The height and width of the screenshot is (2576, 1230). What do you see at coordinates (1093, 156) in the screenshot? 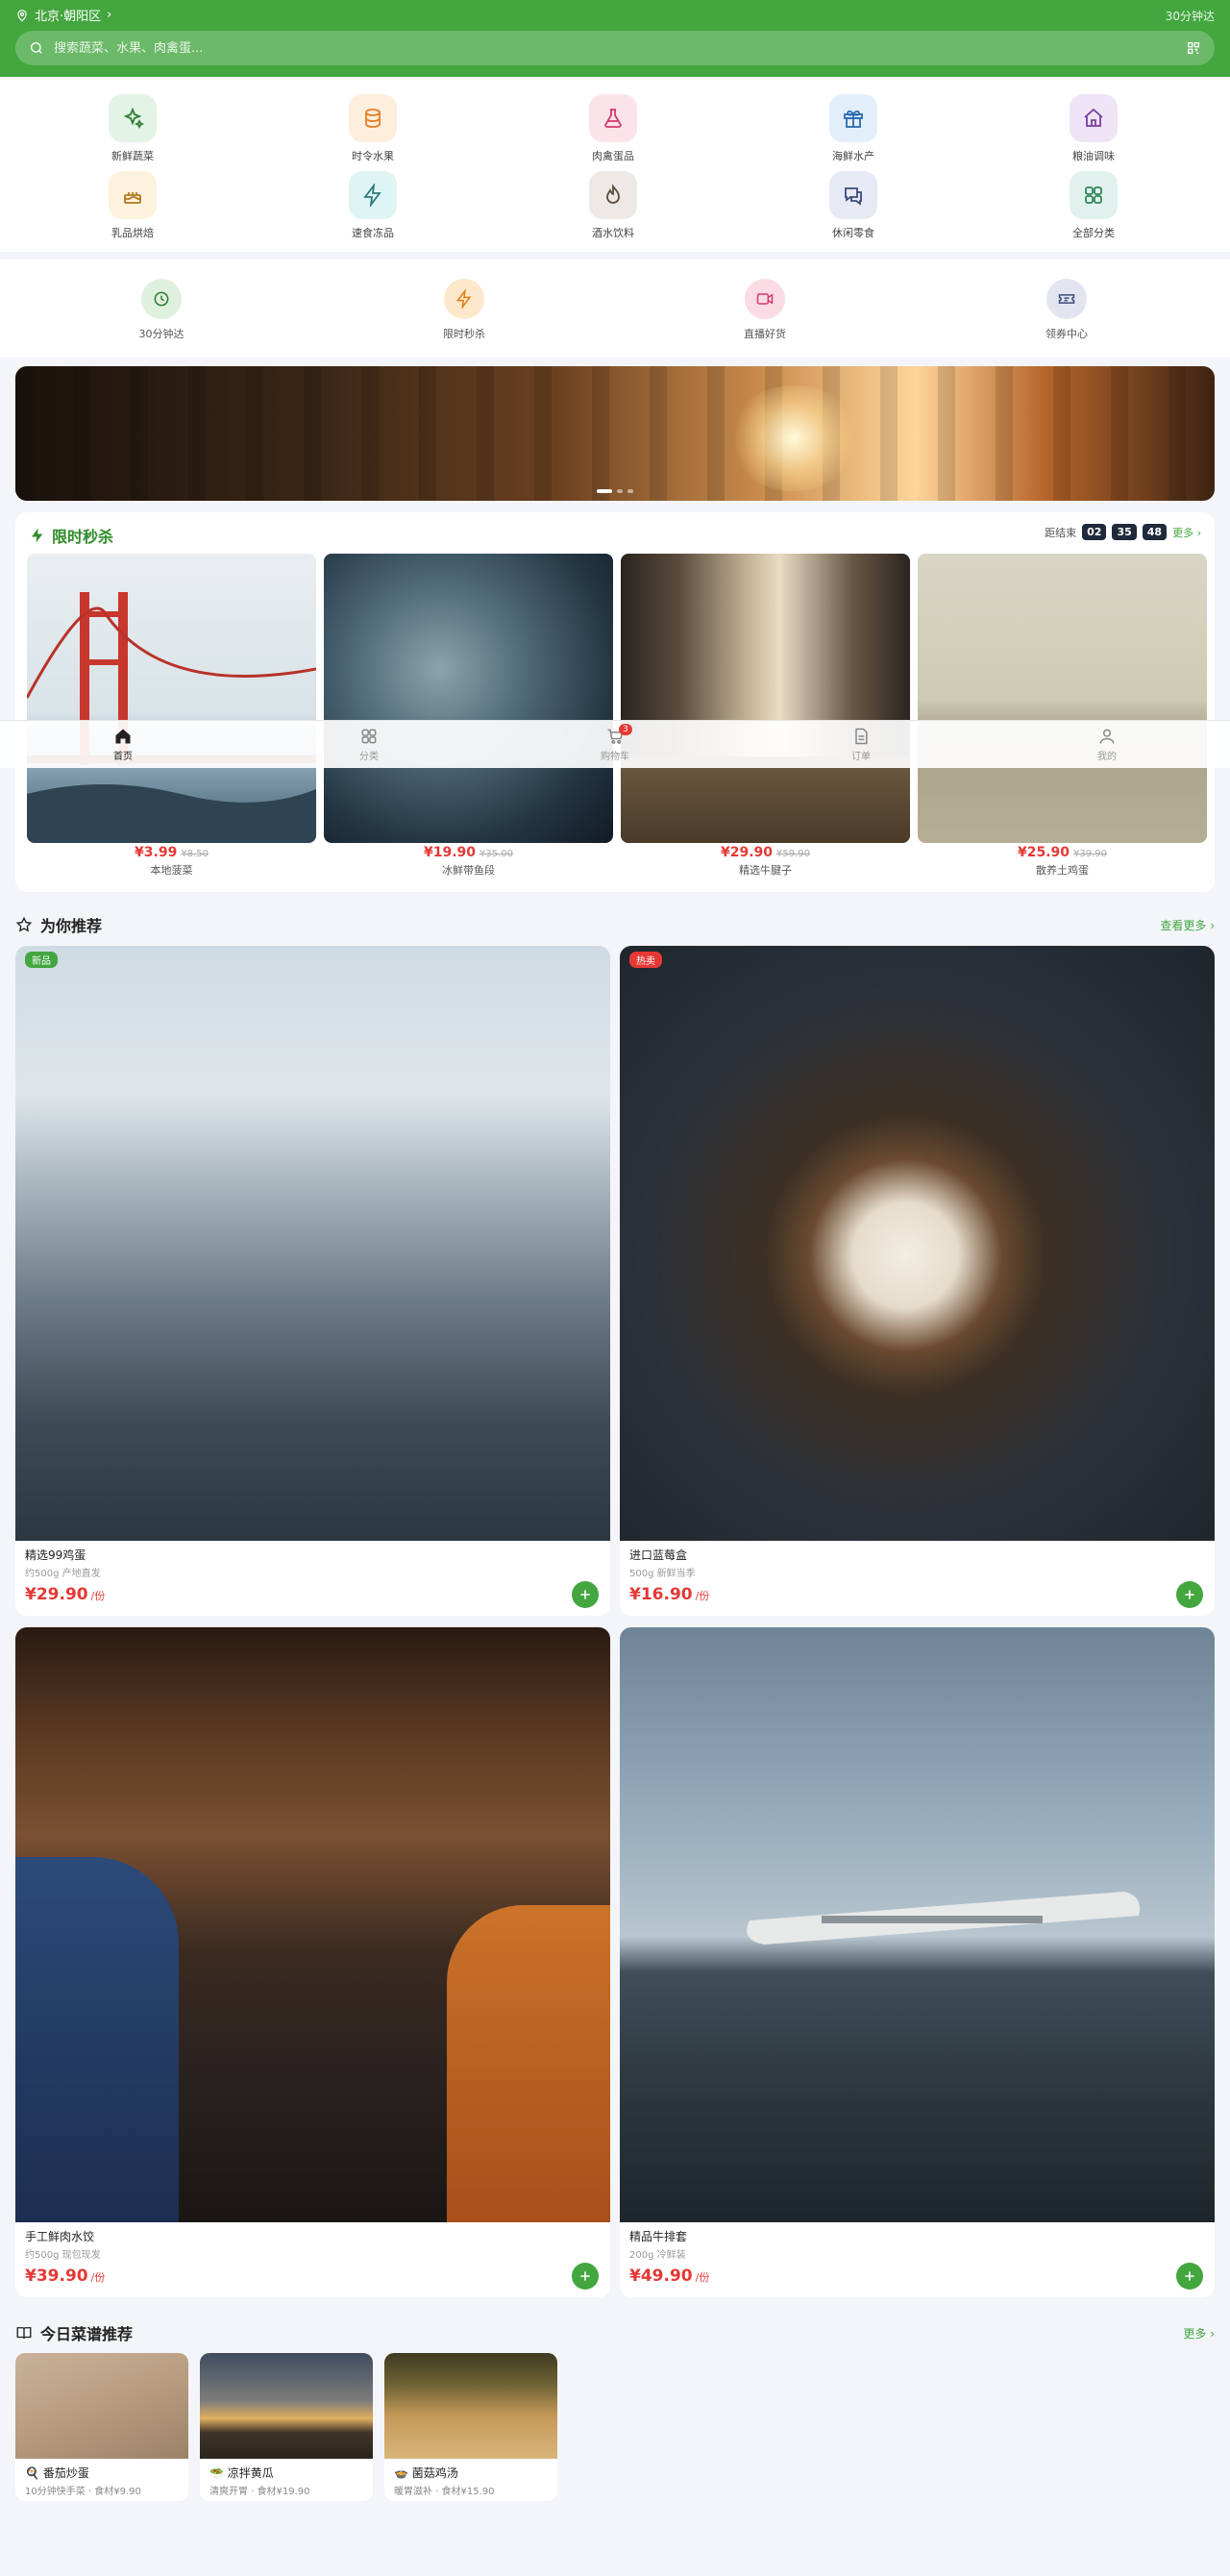
I see `category-label: 粮油调味` at bounding box center [1093, 156].